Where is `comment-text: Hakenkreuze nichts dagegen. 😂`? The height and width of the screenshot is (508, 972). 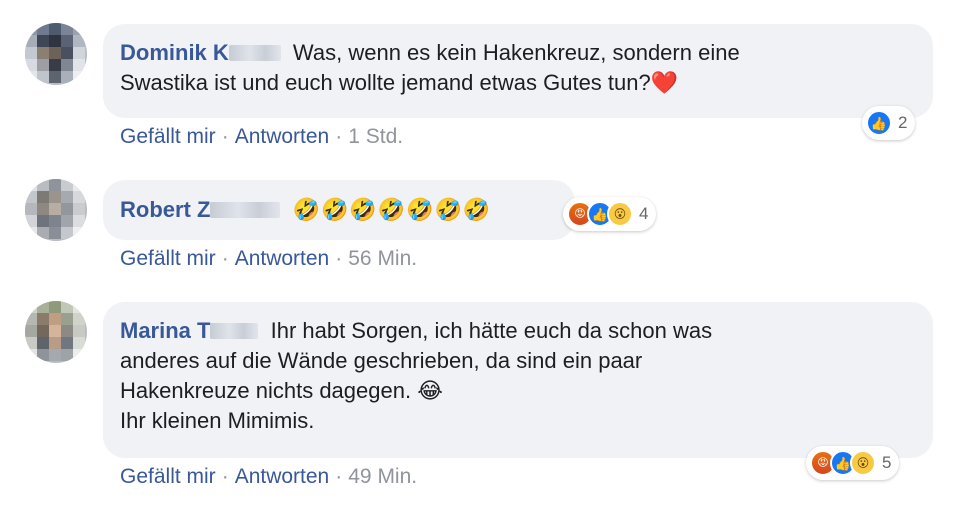
comment-text: Hakenkreuze nichts dagegen. 😂 is located at coordinates (281, 390).